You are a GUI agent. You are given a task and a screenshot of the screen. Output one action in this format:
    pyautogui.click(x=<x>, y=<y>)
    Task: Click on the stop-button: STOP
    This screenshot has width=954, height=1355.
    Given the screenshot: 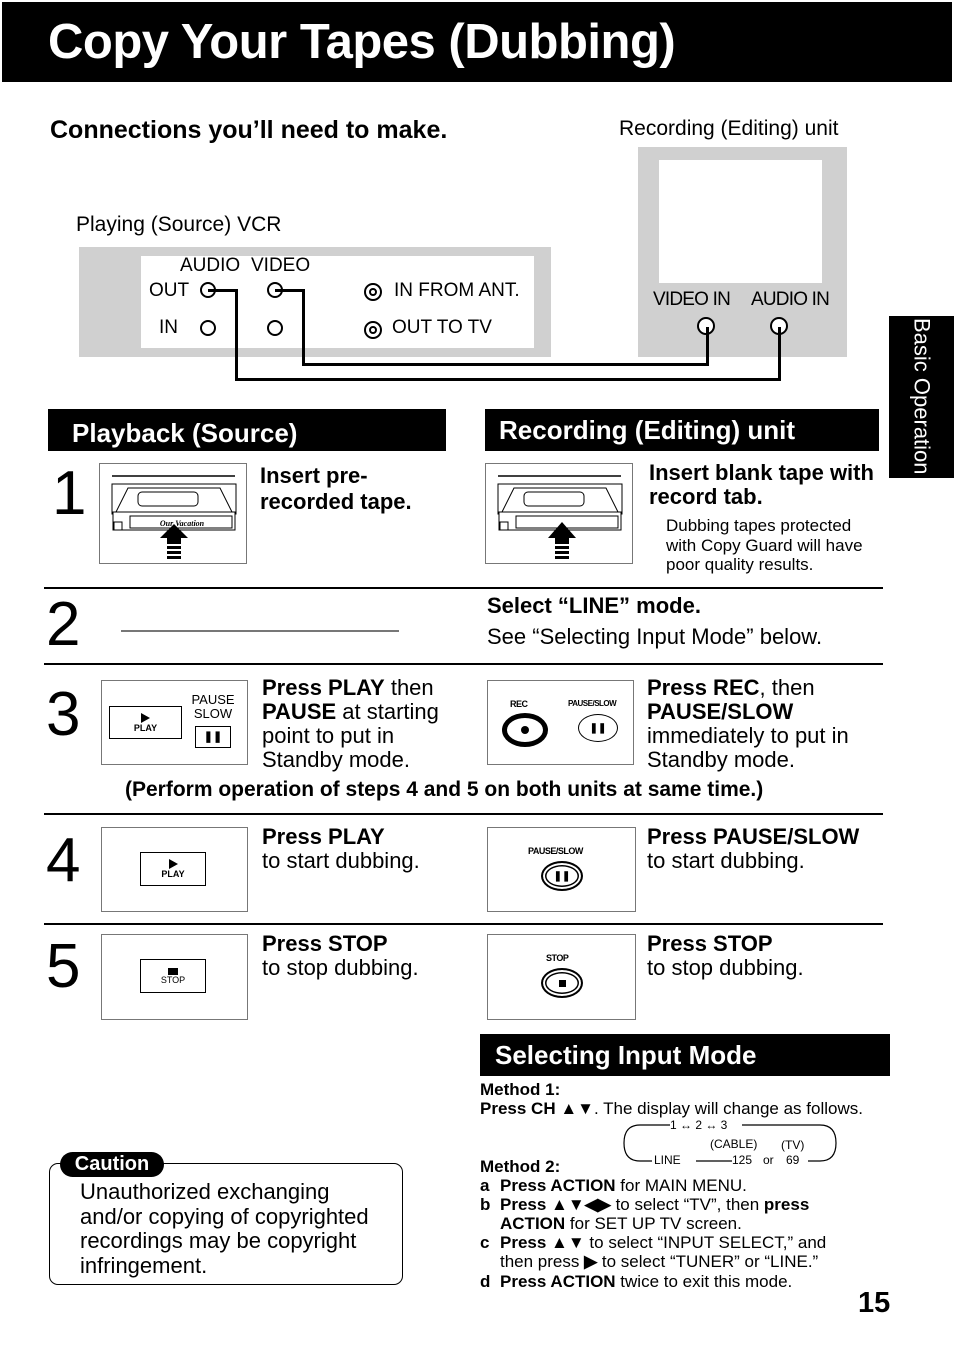 What is the action you would take?
    pyautogui.click(x=173, y=976)
    